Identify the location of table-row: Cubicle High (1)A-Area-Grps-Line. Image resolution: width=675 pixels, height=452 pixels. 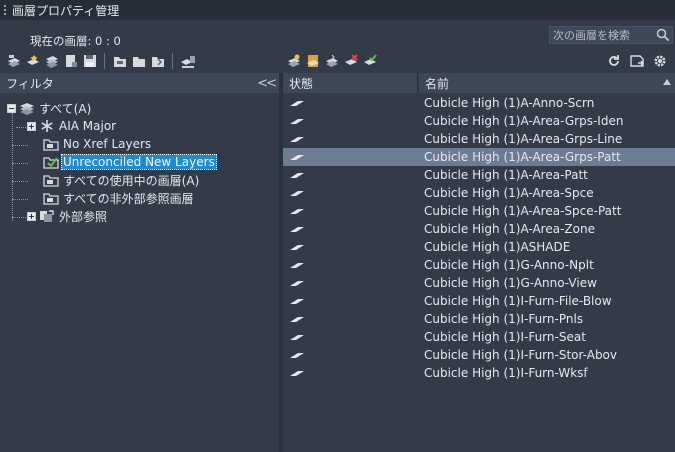
(479, 139).